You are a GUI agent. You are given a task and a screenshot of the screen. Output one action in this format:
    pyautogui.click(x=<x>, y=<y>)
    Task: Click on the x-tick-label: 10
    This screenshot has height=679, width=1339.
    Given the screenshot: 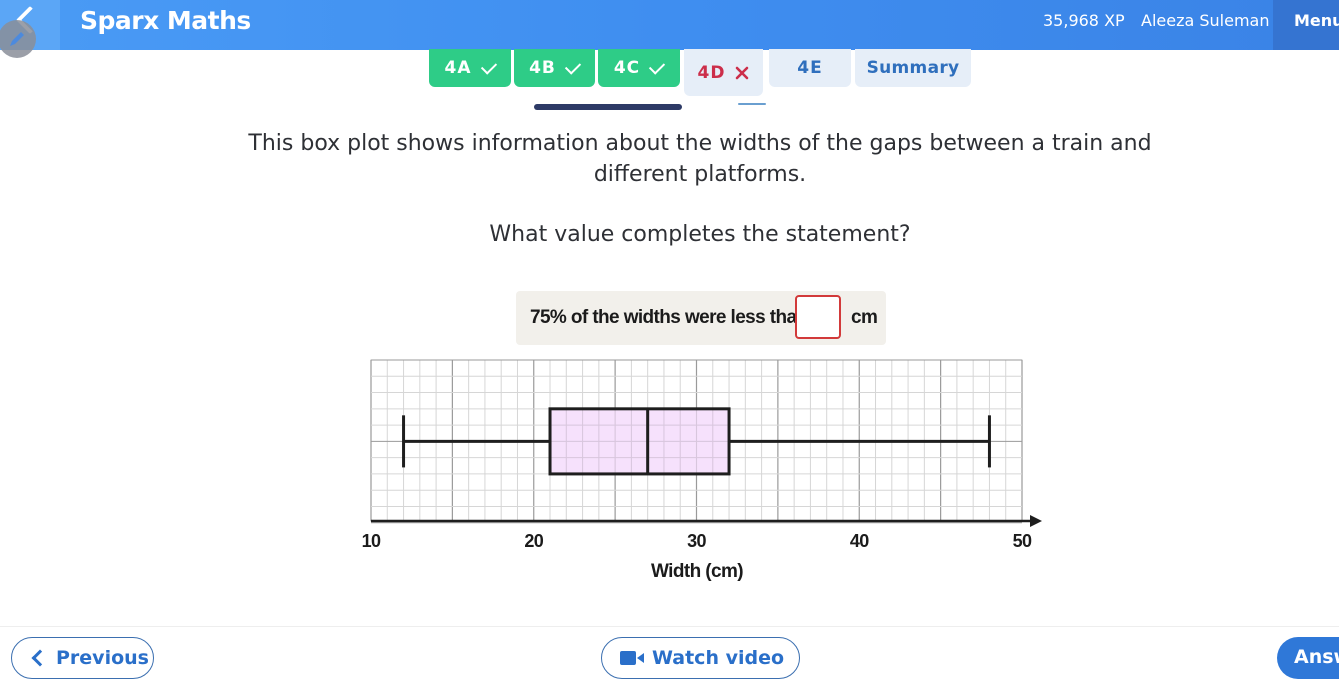 What is the action you would take?
    pyautogui.click(x=371, y=541)
    